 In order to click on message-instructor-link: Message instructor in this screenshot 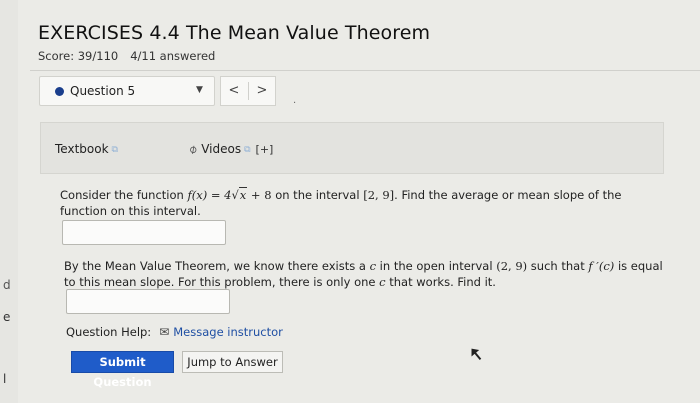, I will do `click(228, 332)`.